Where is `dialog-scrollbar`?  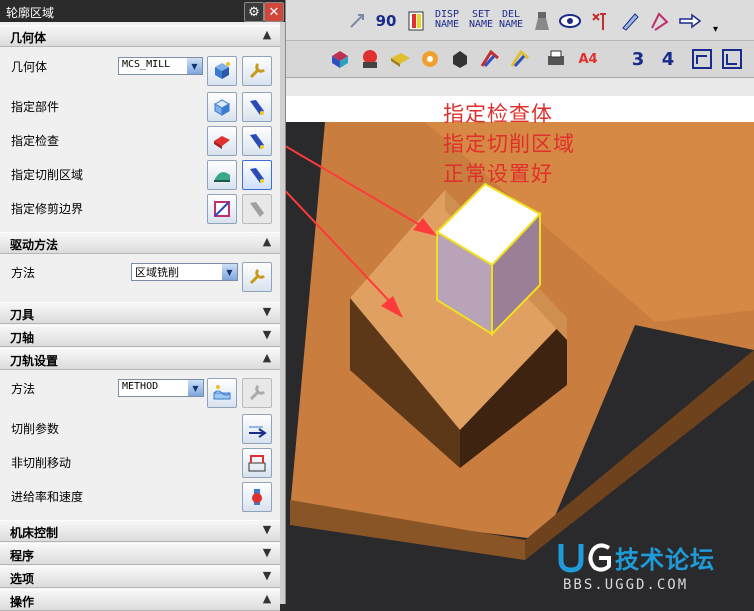 dialog-scrollbar is located at coordinates (282, 313).